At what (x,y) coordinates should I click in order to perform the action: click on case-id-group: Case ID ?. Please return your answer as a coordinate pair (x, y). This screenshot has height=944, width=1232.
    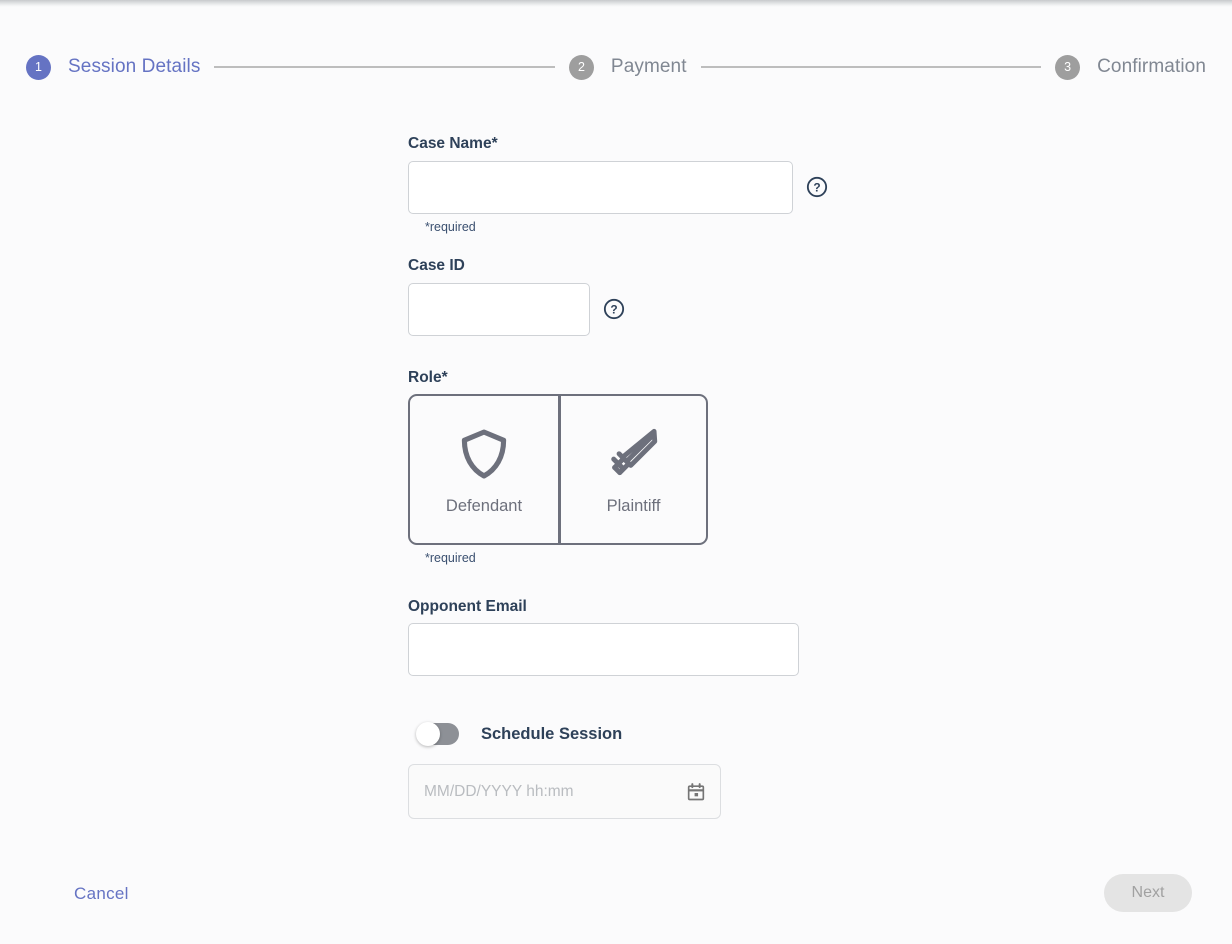
    Looking at the image, I should click on (618, 297).